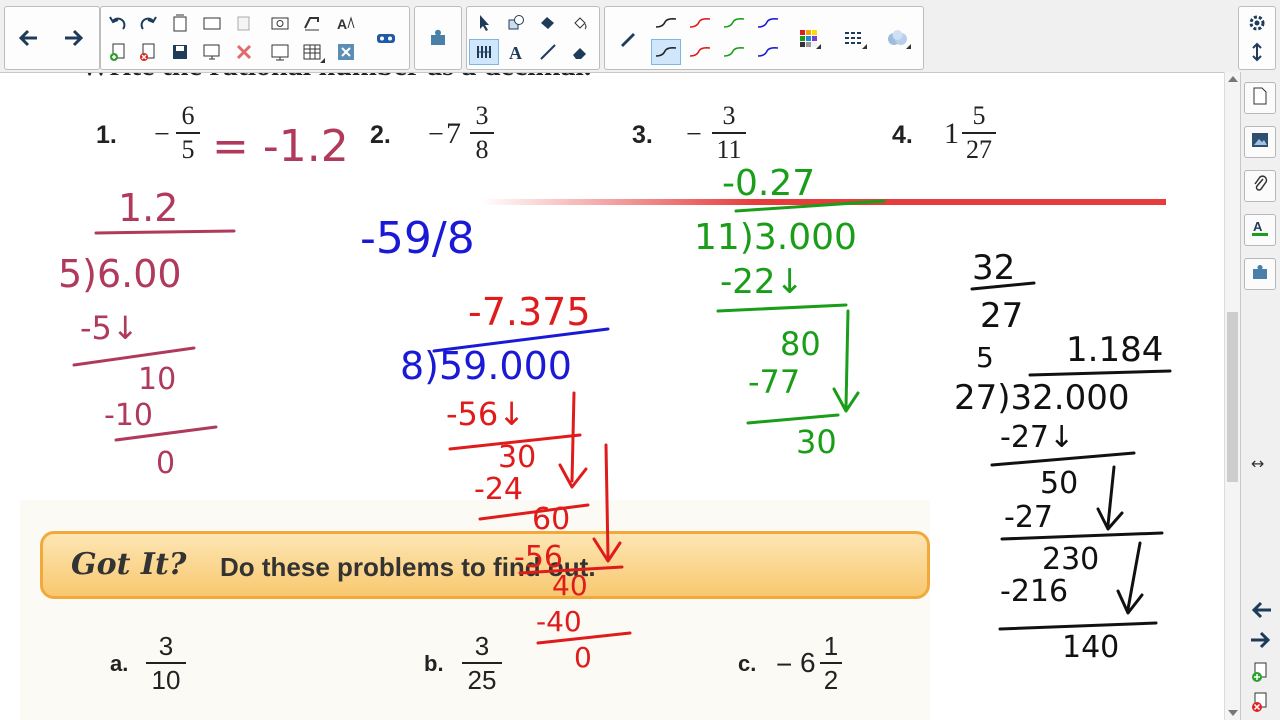 The image size is (1280, 720). What do you see at coordinates (1257, 23) in the screenshot?
I see `settings-icon` at bounding box center [1257, 23].